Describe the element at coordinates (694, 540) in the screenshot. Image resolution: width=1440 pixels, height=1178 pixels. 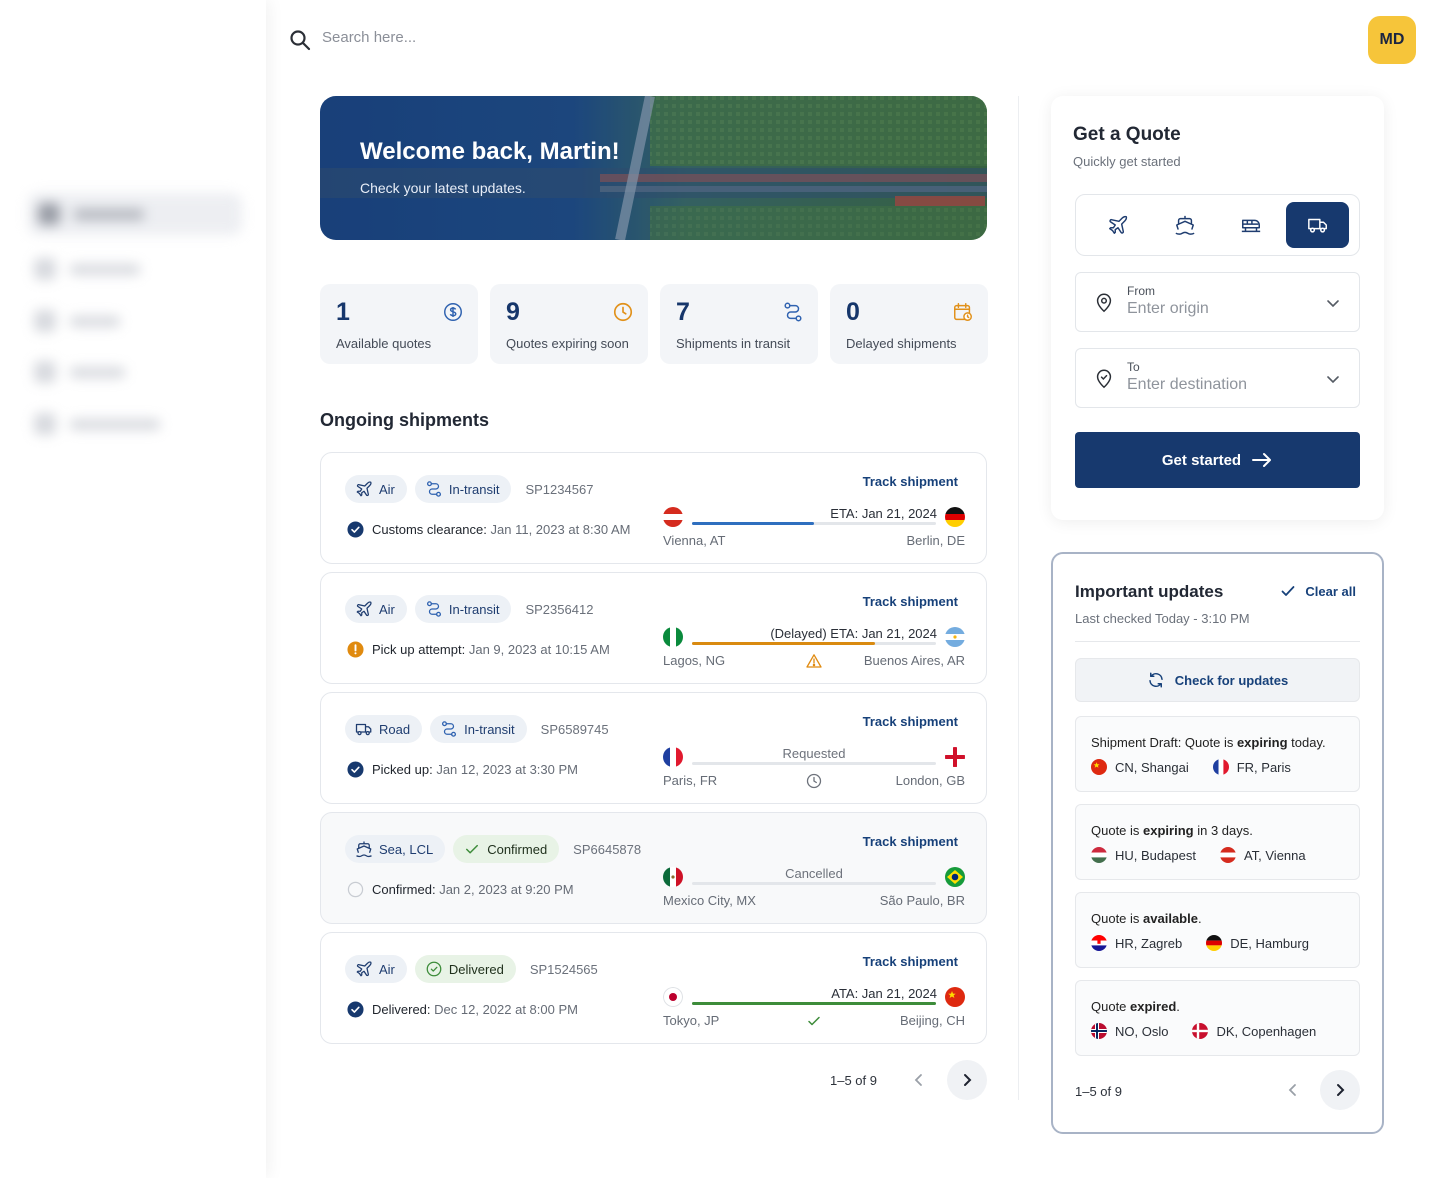
I see `origin-city: Vienna, AT` at that location.